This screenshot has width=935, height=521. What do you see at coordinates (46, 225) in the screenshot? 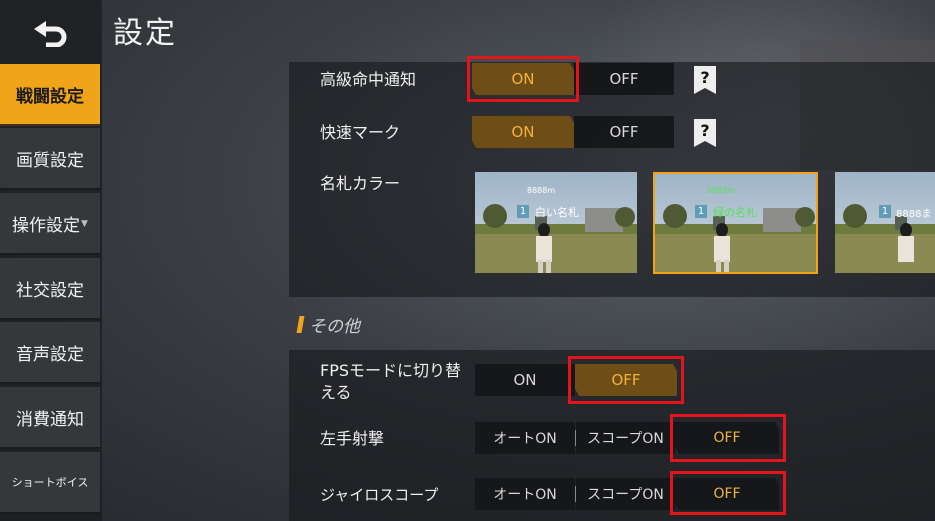
I see `sidebar-item-label: 操作設定` at bounding box center [46, 225].